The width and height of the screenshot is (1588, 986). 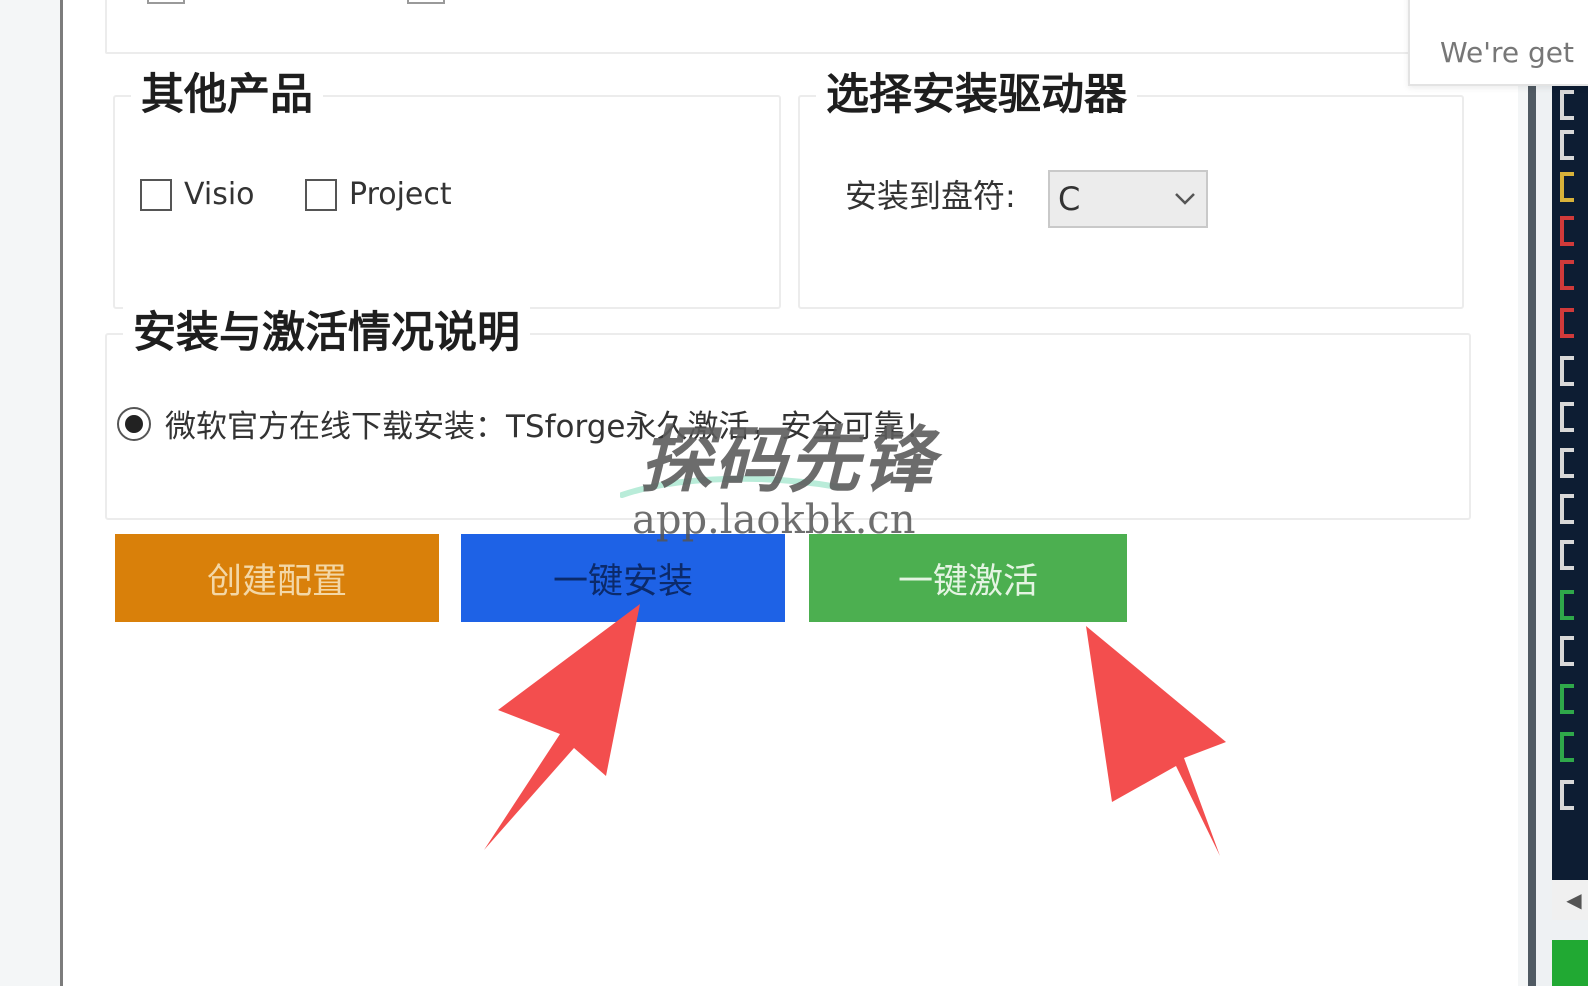 I want to click on one-click-activate-button: 一键激活, so click(x=968, y=578).